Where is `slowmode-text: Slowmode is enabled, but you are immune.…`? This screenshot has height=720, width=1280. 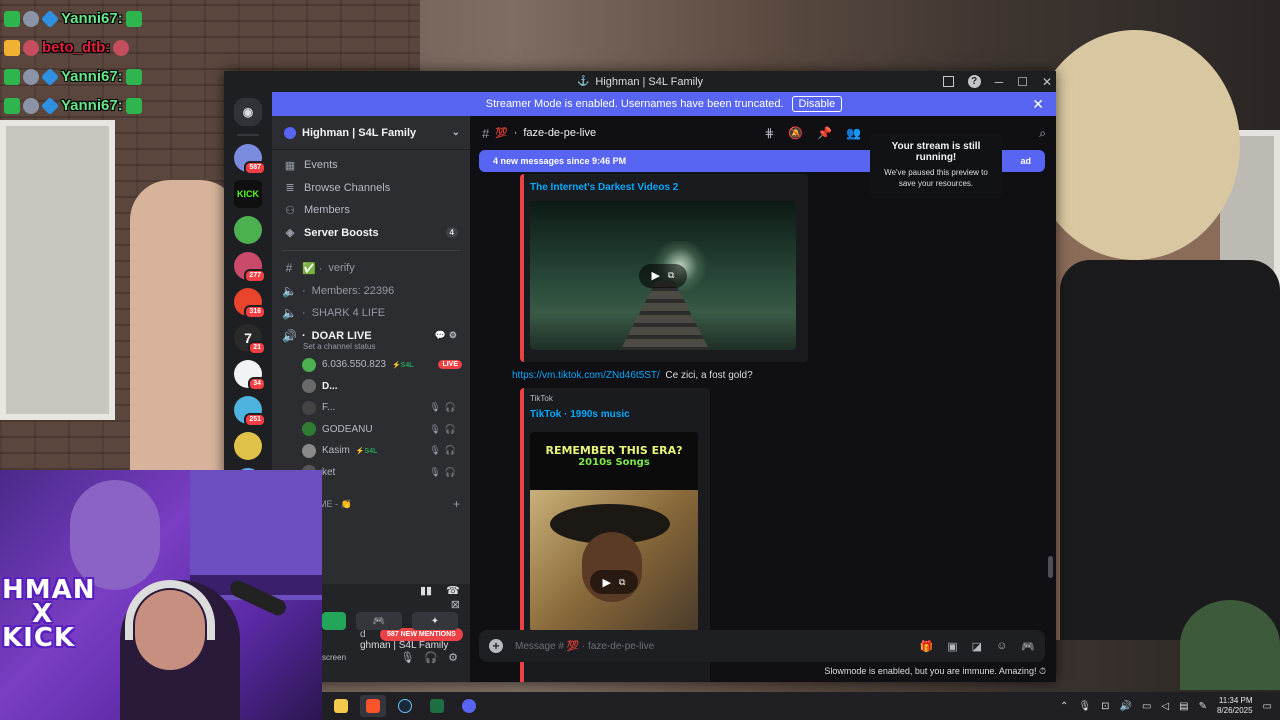 slowmode-text: Slowmode is enabled, but you are immune.… is located at coordinates (930, 671).